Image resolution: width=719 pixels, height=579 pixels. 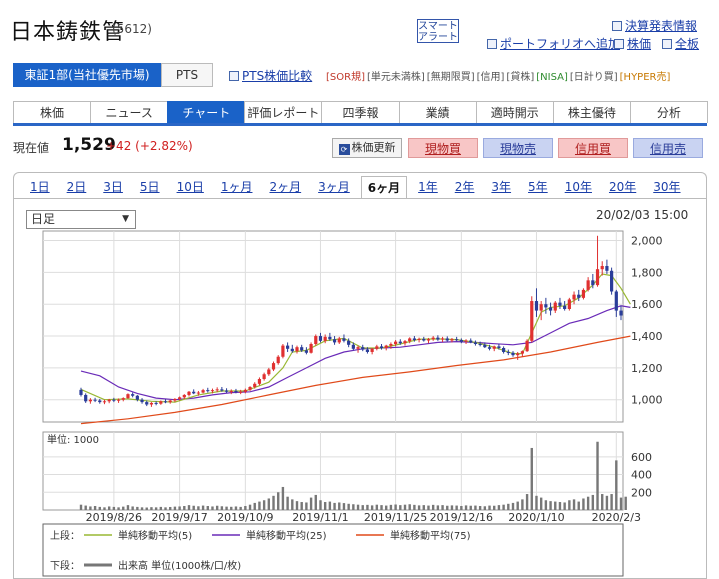 I want to click on x-tick-label: 2020/2/3, so click(x=616, y=517).